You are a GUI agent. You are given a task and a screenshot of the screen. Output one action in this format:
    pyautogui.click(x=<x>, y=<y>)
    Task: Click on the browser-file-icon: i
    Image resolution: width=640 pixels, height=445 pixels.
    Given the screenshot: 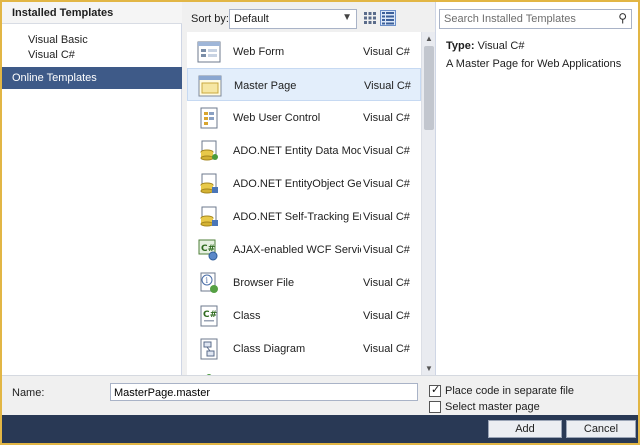 What is the action you would take?
    pyautogui.click(x=209, y=283)
    